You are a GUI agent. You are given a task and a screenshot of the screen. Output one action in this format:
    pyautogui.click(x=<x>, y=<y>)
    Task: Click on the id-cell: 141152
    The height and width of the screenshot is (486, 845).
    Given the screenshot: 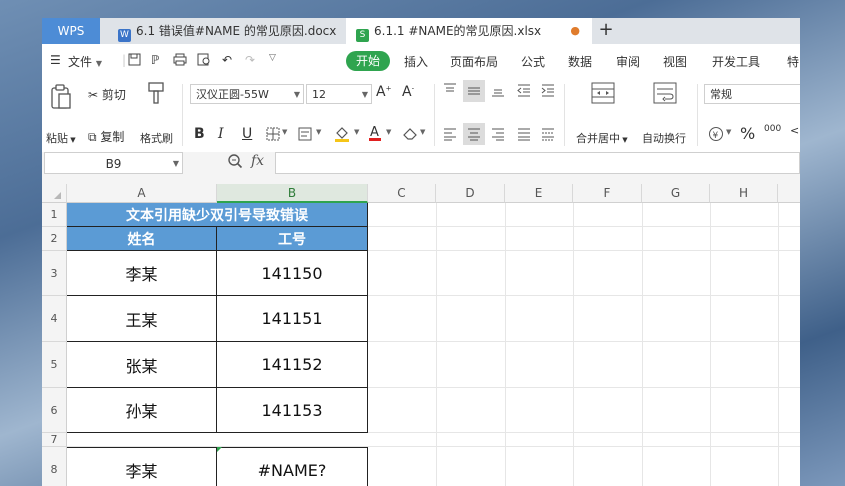 What is the action you would take?
    pyautogui.click(x=292, y=365)
    